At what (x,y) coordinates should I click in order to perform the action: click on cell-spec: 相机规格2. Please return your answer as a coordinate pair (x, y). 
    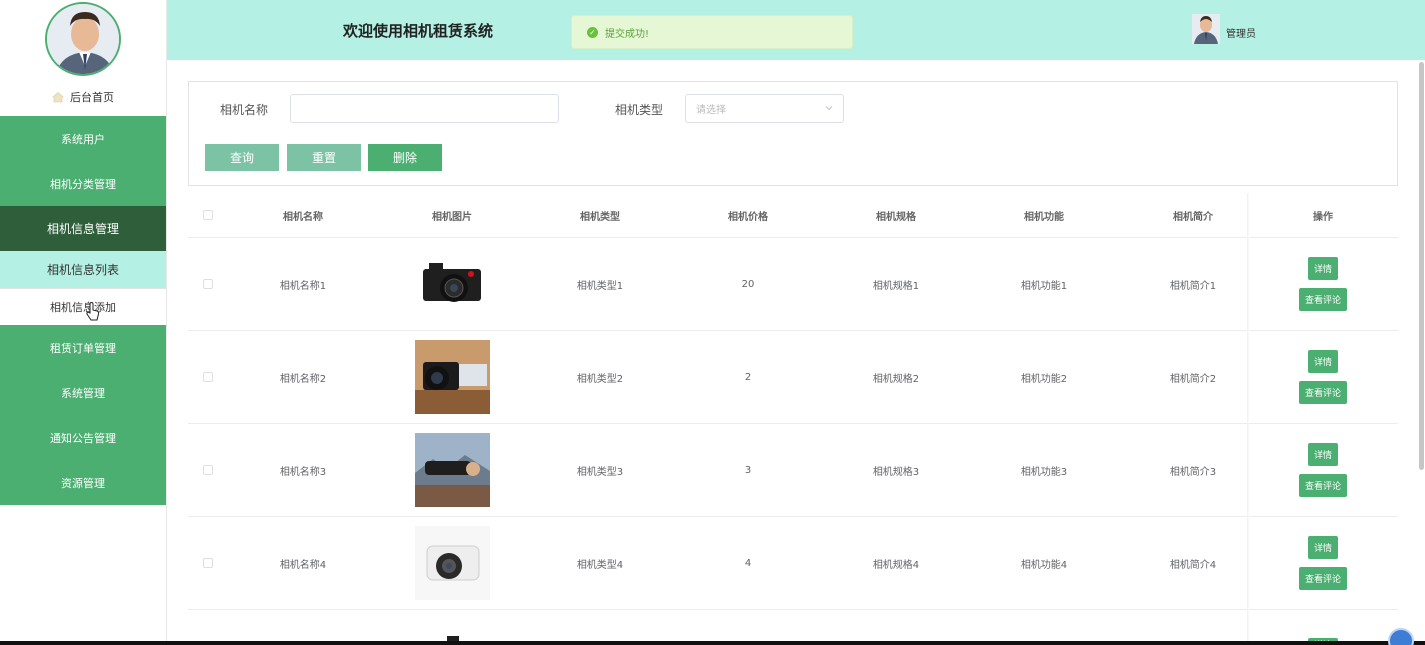
    Looking at the image, I should click on (896, 379).